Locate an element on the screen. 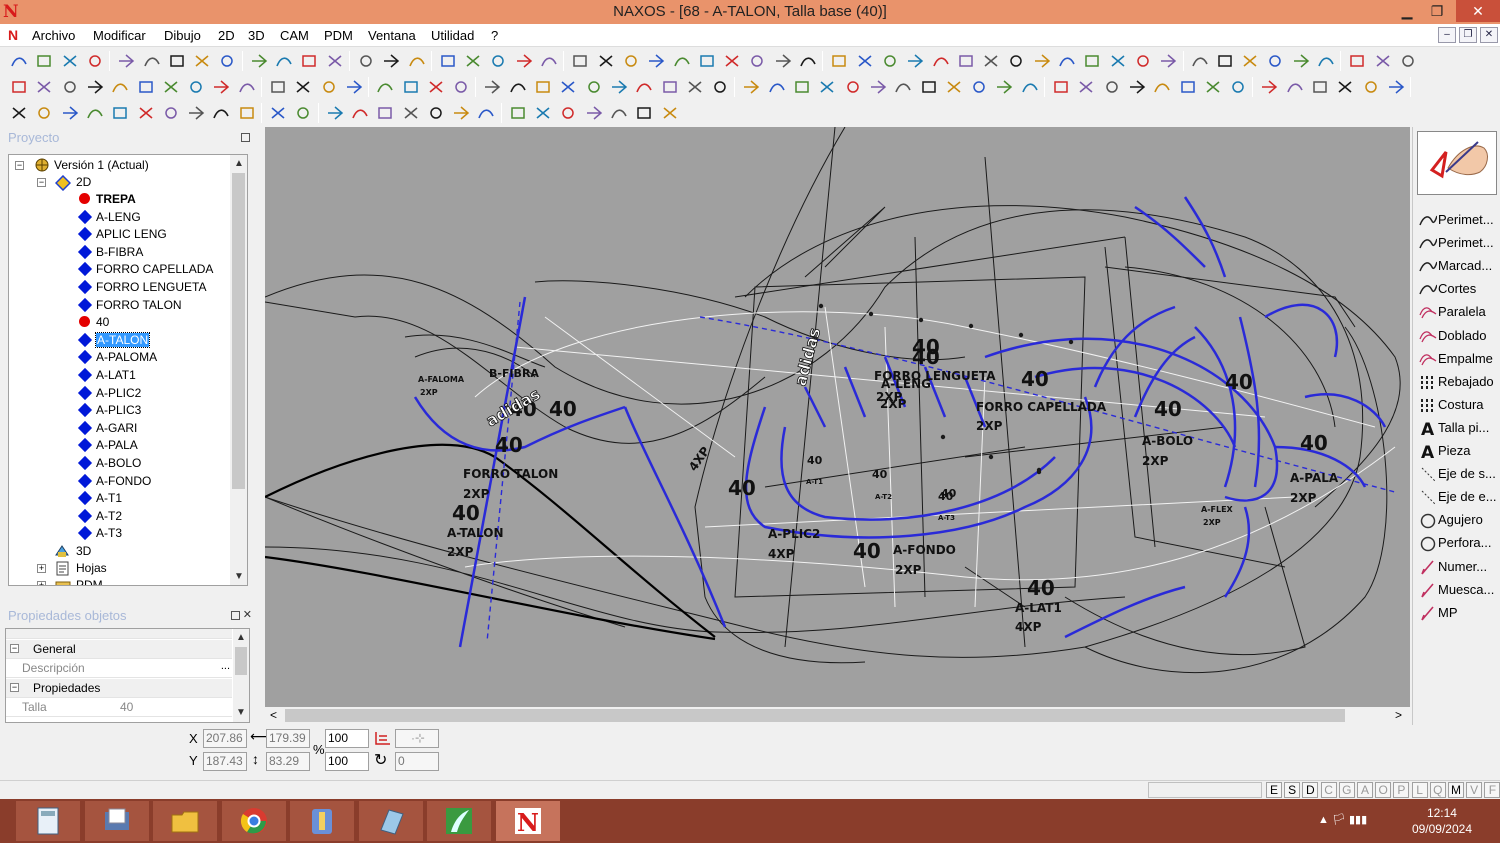  menu-archivo: Archivo is located at coordinates (53, 35).